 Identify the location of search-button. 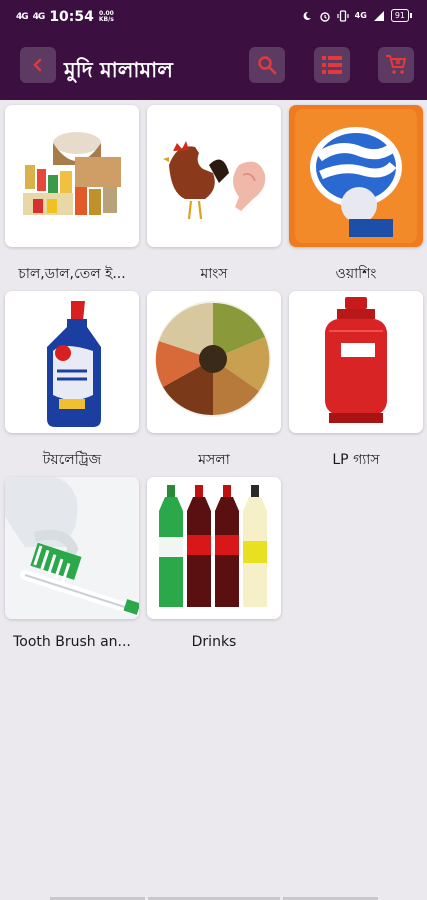
(267, 65).